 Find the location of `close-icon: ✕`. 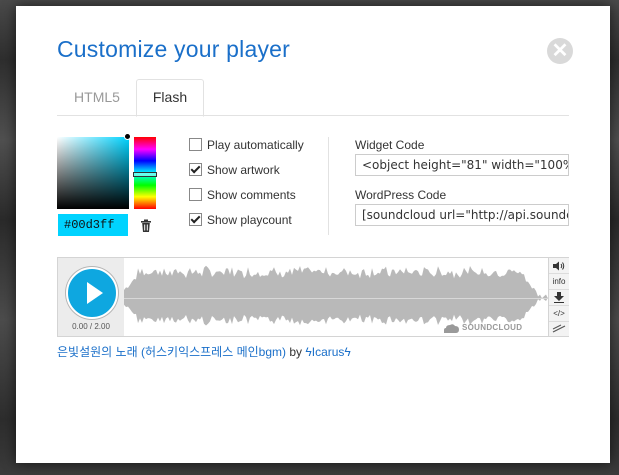

close-icon: ✕ is located at coordinates (560, 51).